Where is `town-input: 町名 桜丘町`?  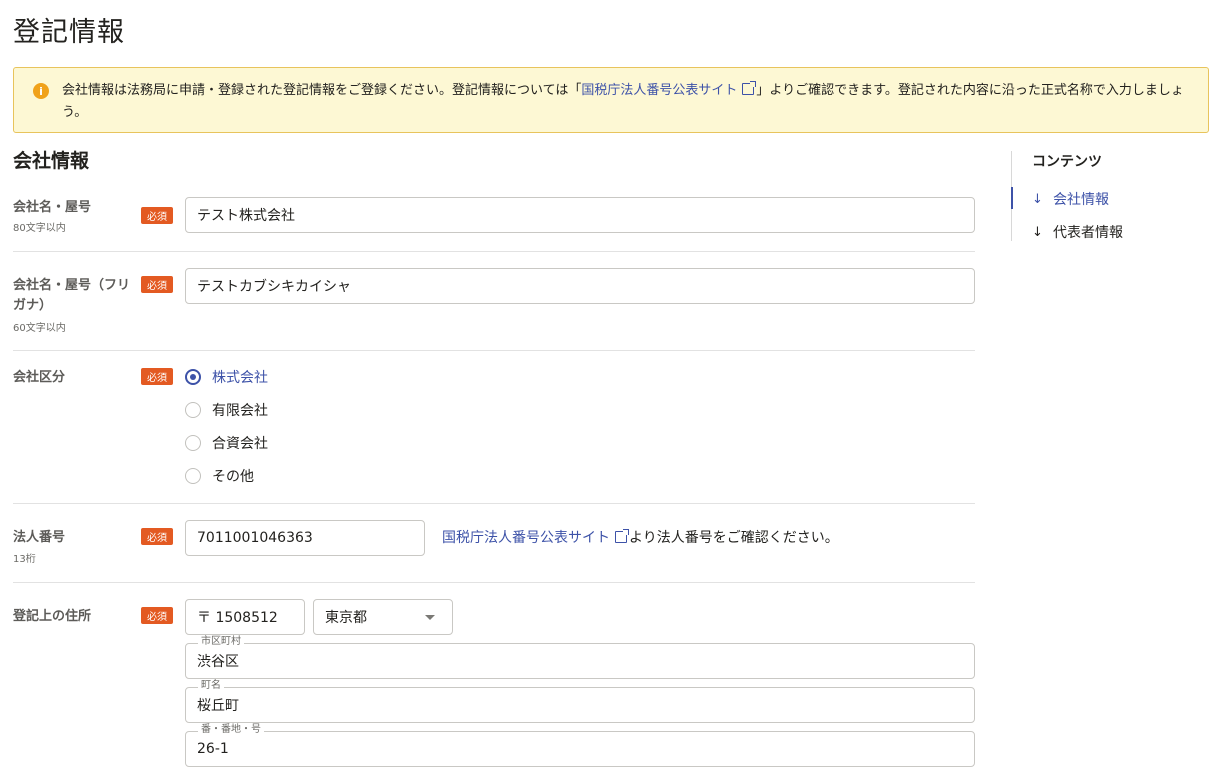
town-input: 町名 桜丘町 is located at coordinates (580, 701).